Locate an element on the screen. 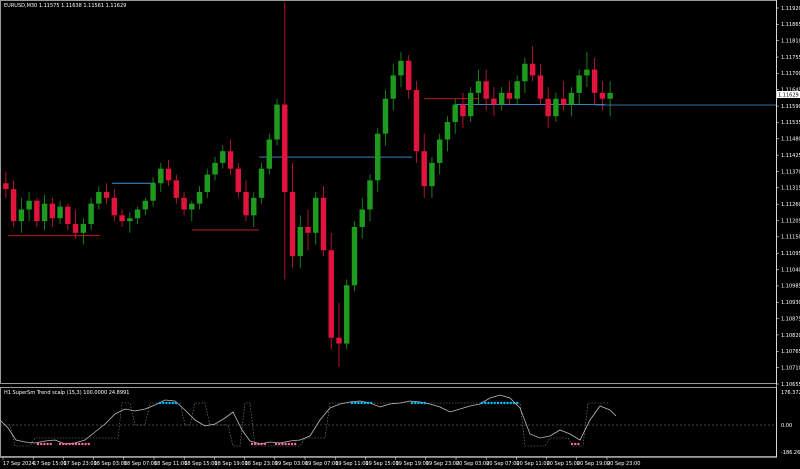  indicator-tick-label: 176.3727 is located at coordinates (790, 393).